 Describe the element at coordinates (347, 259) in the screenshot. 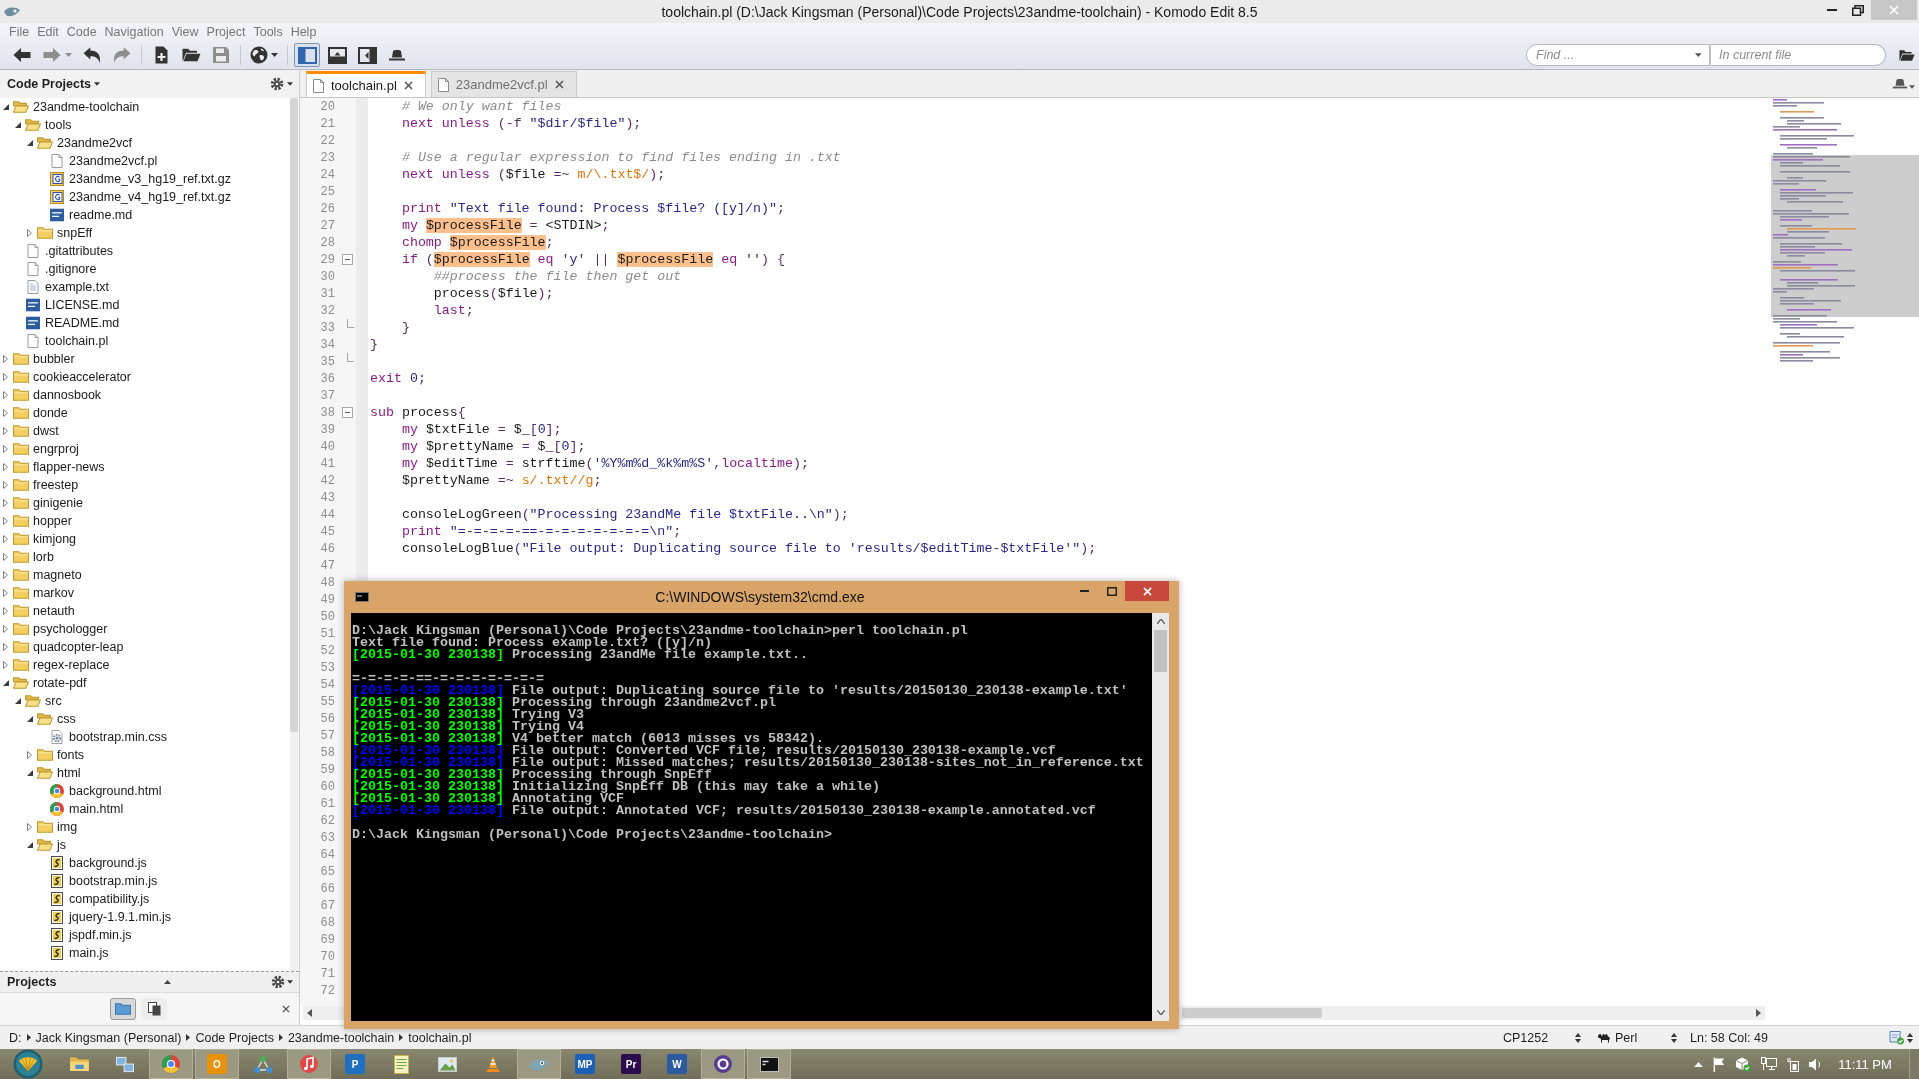

I see `collapse-icon` at that location.